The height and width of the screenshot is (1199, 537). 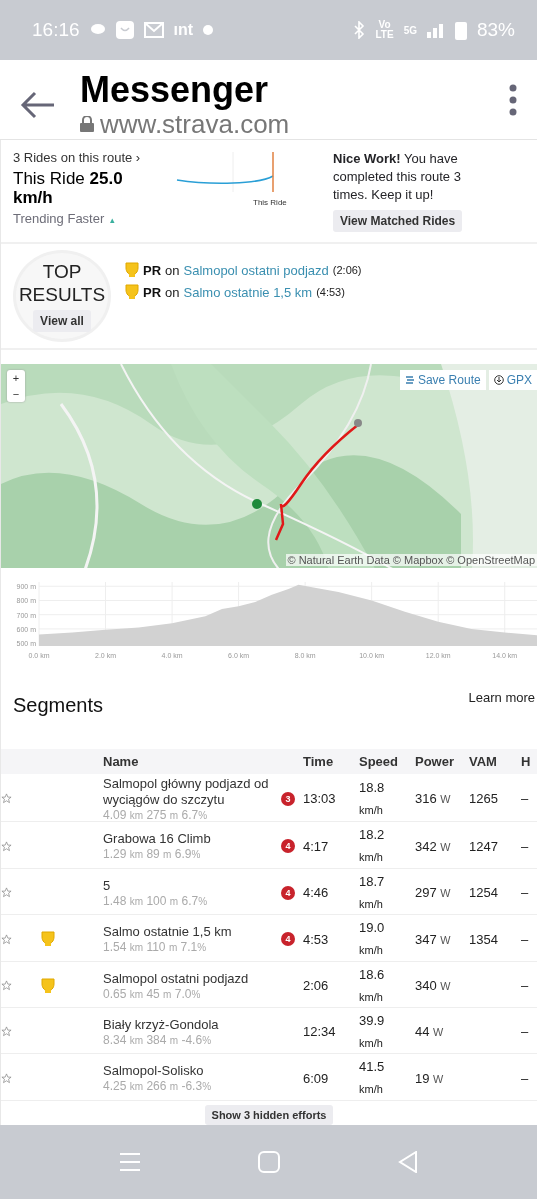 What do you see at coordinates (442, 380) in the screenshot?
I see `save-route-button: Save Route` at bounding box center [442, 380].